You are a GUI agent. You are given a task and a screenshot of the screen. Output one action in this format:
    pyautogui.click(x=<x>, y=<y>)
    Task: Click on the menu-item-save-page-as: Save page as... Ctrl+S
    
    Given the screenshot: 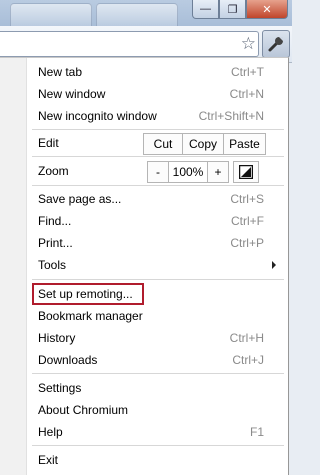 What is the action you would take?
    pyautogui.click(x=151, y=199)
    